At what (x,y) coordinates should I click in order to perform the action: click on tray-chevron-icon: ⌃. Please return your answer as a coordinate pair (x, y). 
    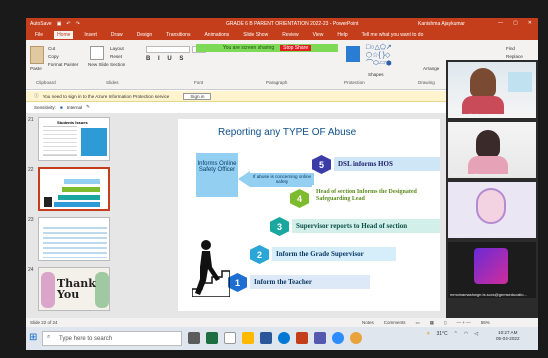
    Looking at the image, I should click on (456, 334).